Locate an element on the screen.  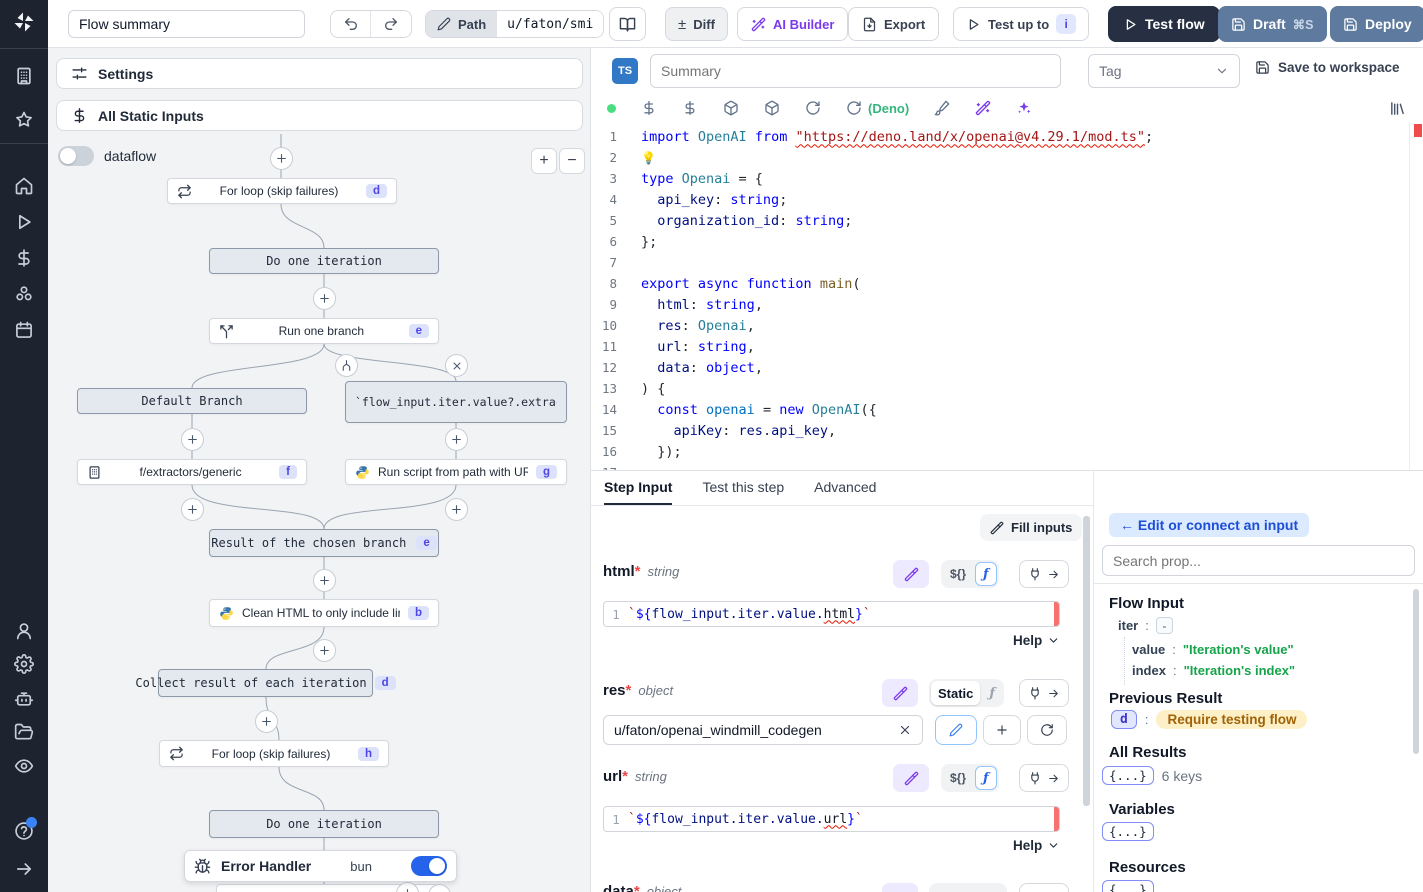
dataflow-toggle is located at coordinates (76, 156).